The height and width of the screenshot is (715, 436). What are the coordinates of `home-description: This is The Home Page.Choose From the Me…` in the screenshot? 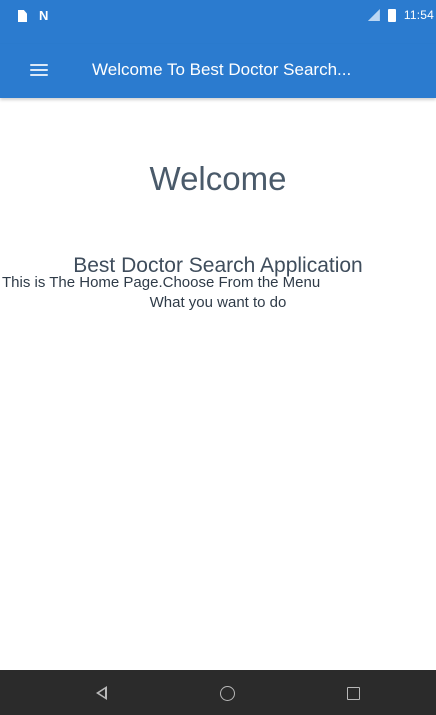 It's located at (218, 304).